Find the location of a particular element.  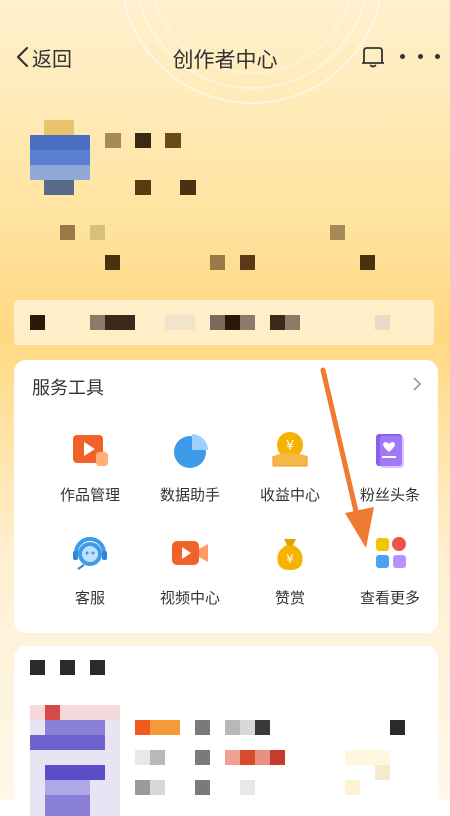

tool-works-management: 作品管理 is located at coordinates (87, 475).